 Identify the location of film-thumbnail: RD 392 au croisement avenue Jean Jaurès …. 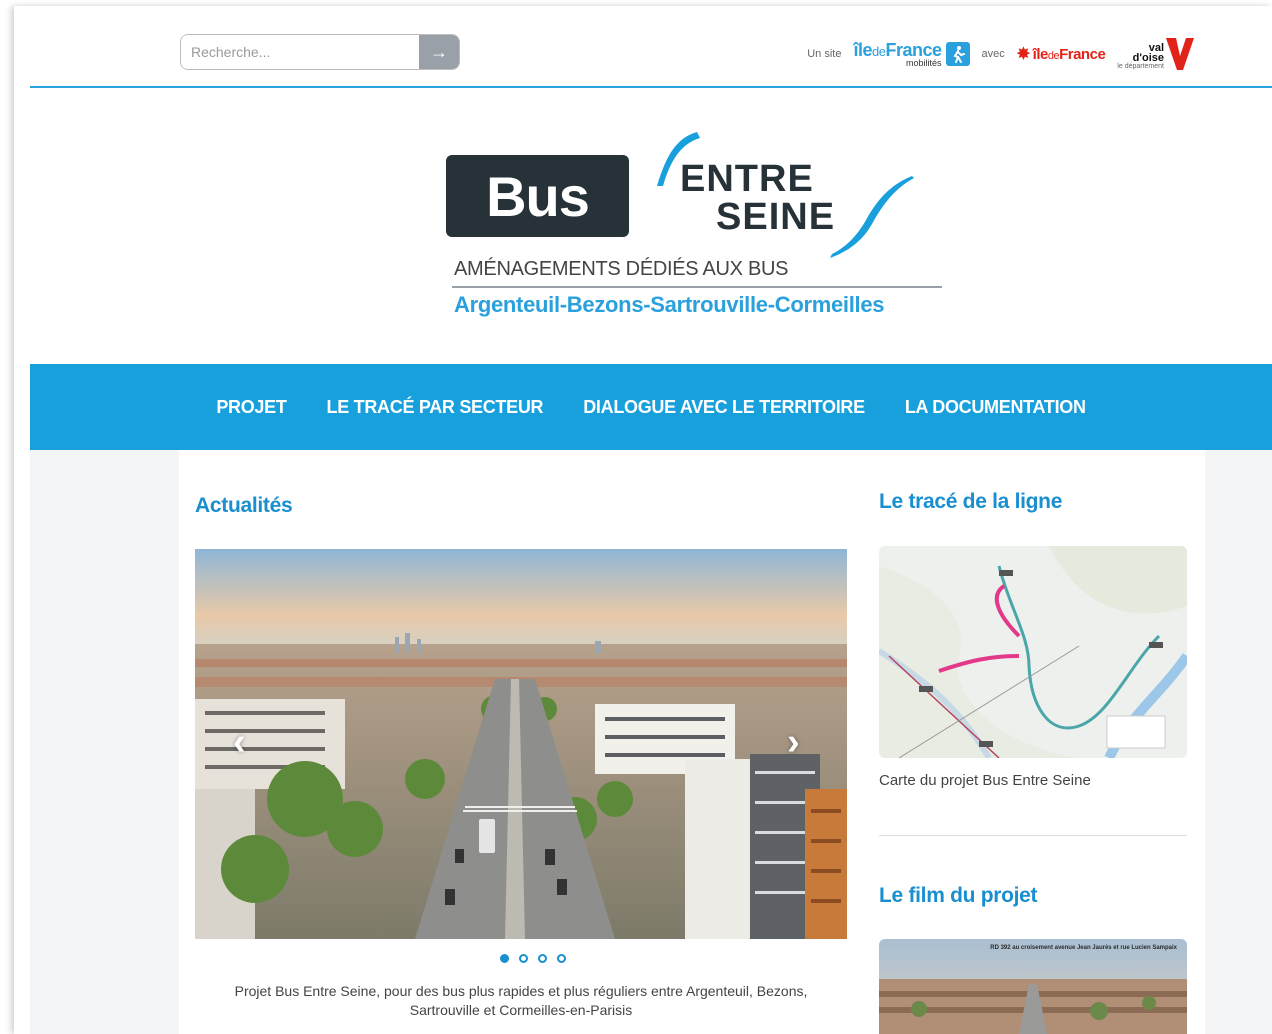
(1033, 986).